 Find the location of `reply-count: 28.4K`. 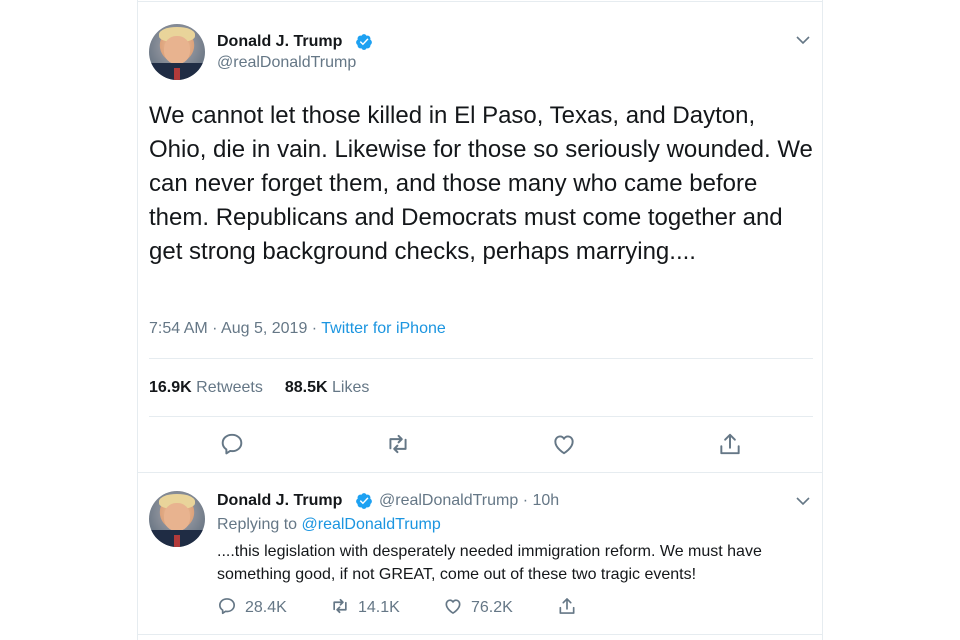

reply-count: 28.4K is located at coordinates (266, 607).